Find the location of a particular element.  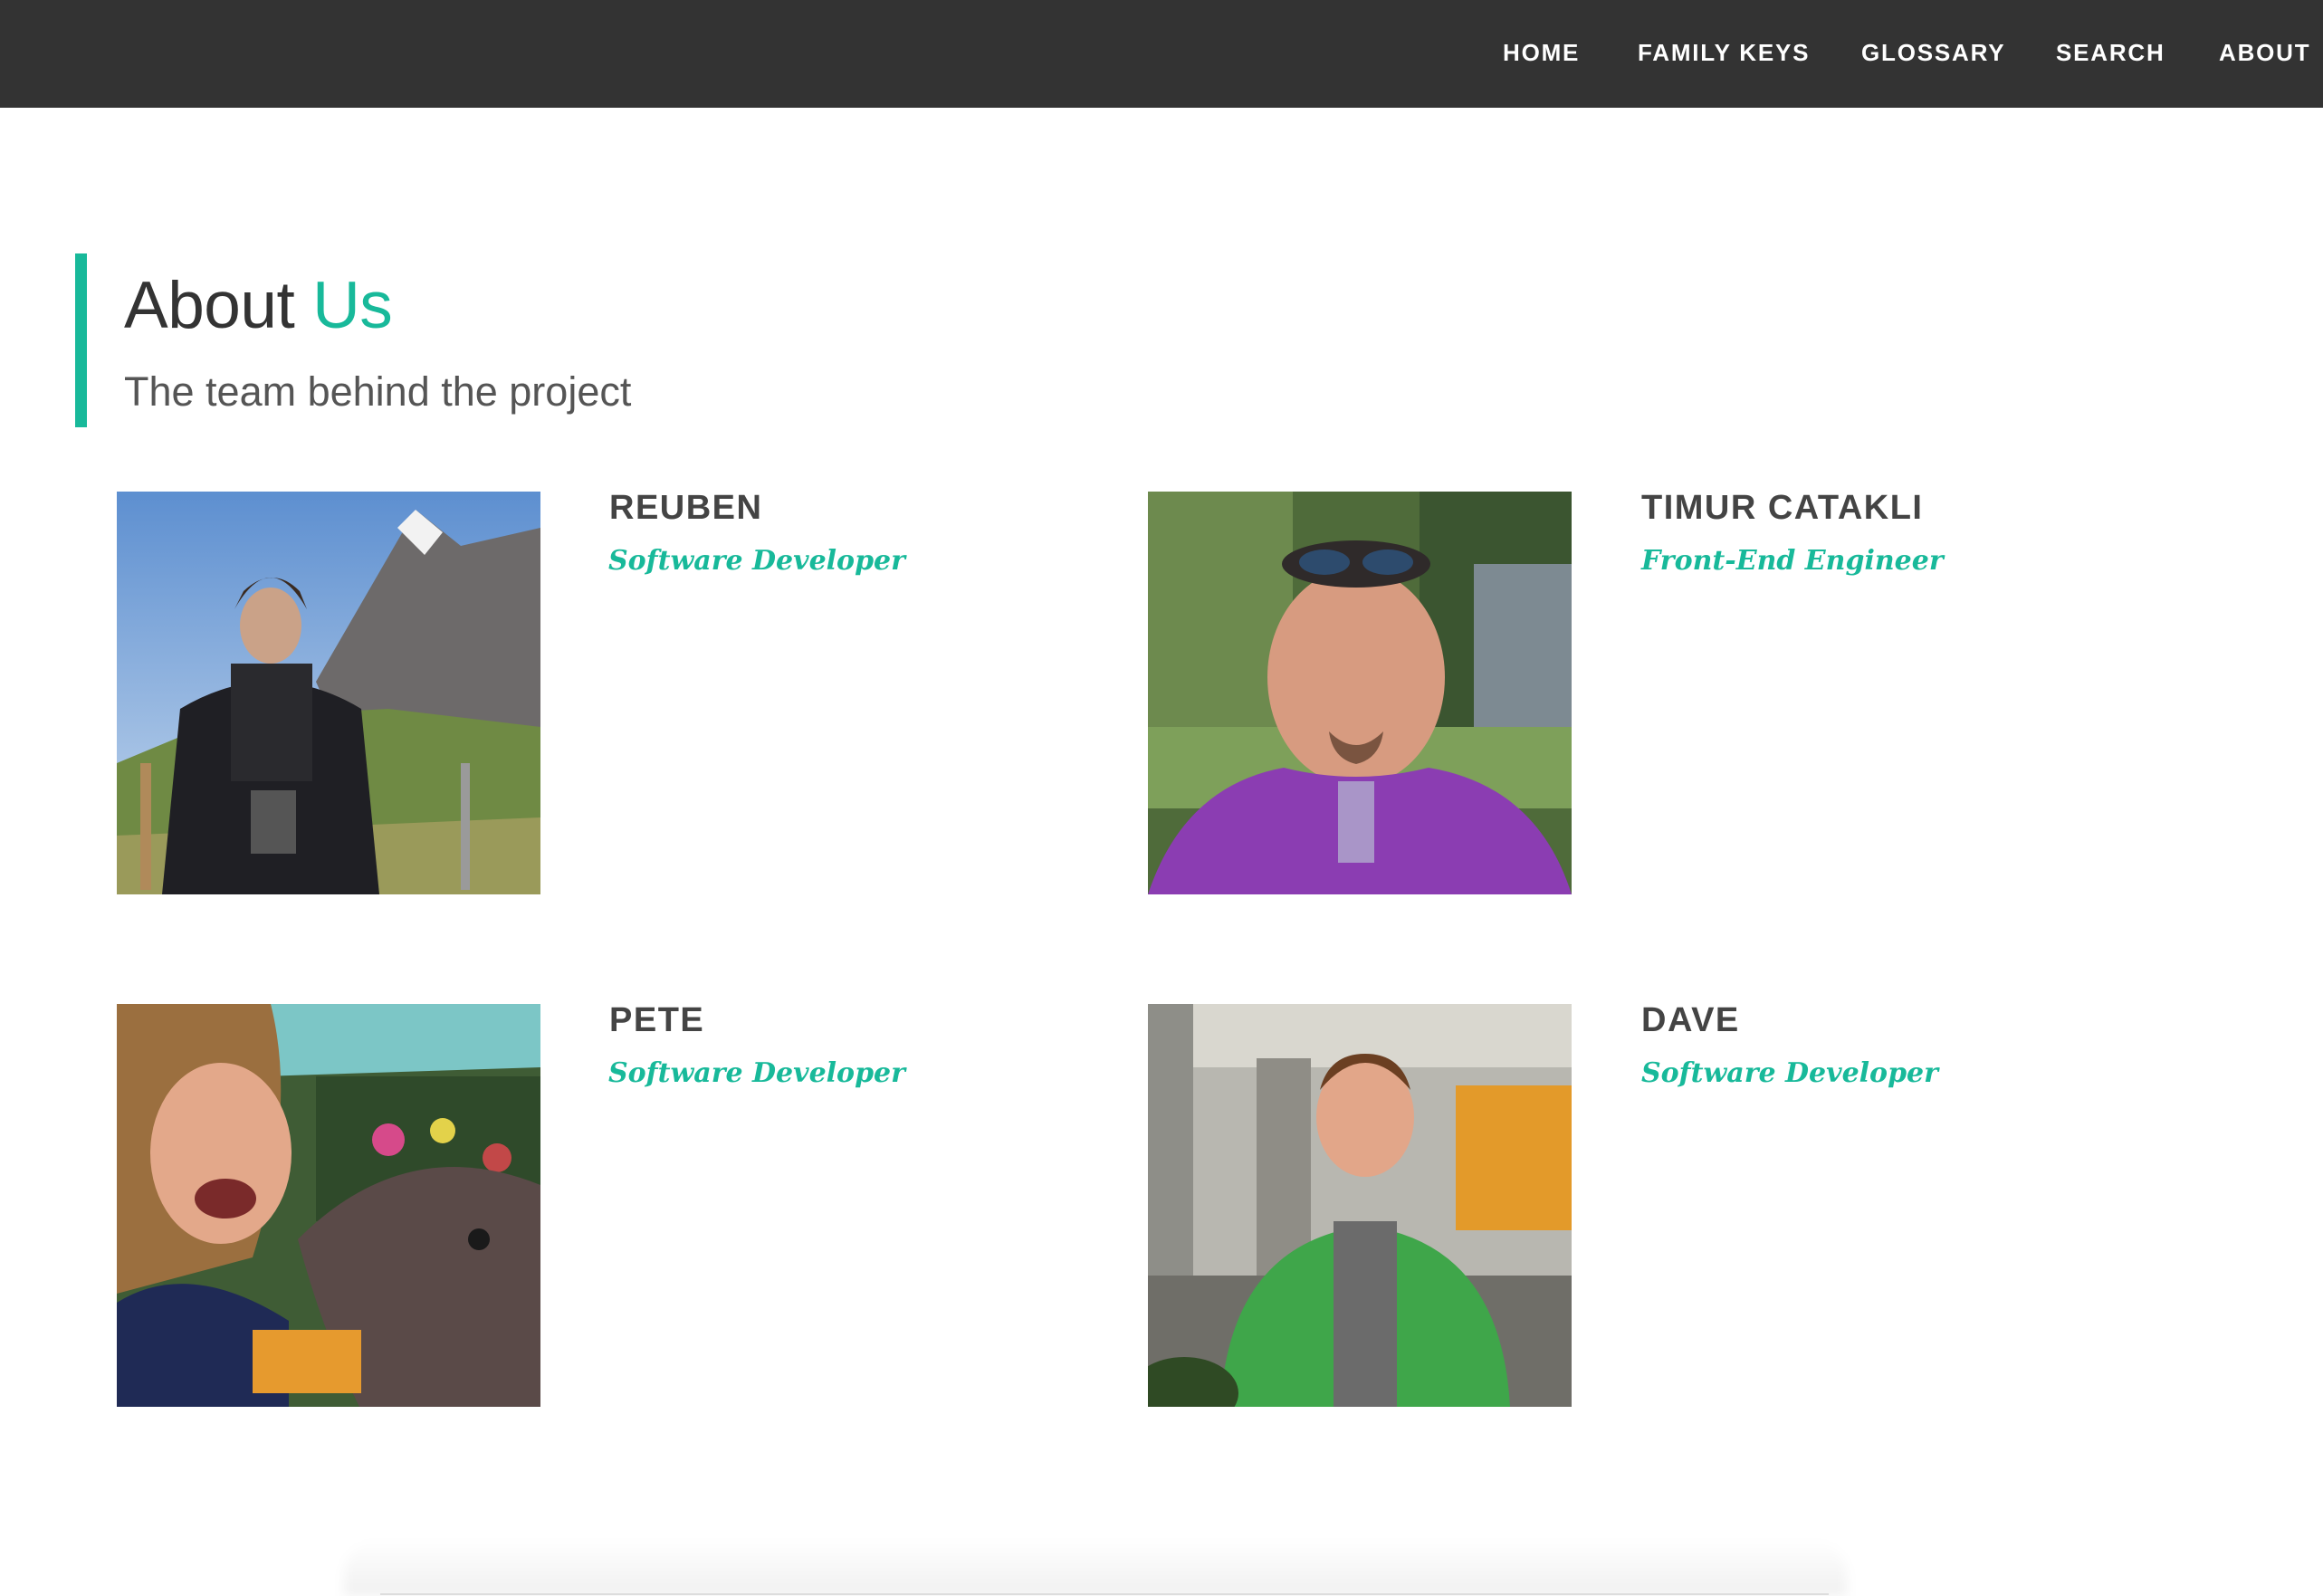

member-photo-reuben is located at coordinates (328, 693).